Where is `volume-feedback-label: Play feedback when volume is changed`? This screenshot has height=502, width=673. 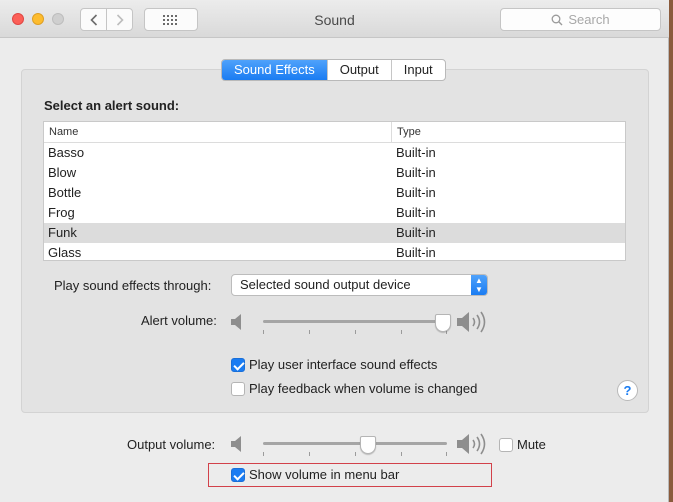 volume-feedback-label: Play feedback when volume is changed is located at coordinates (363, 388).